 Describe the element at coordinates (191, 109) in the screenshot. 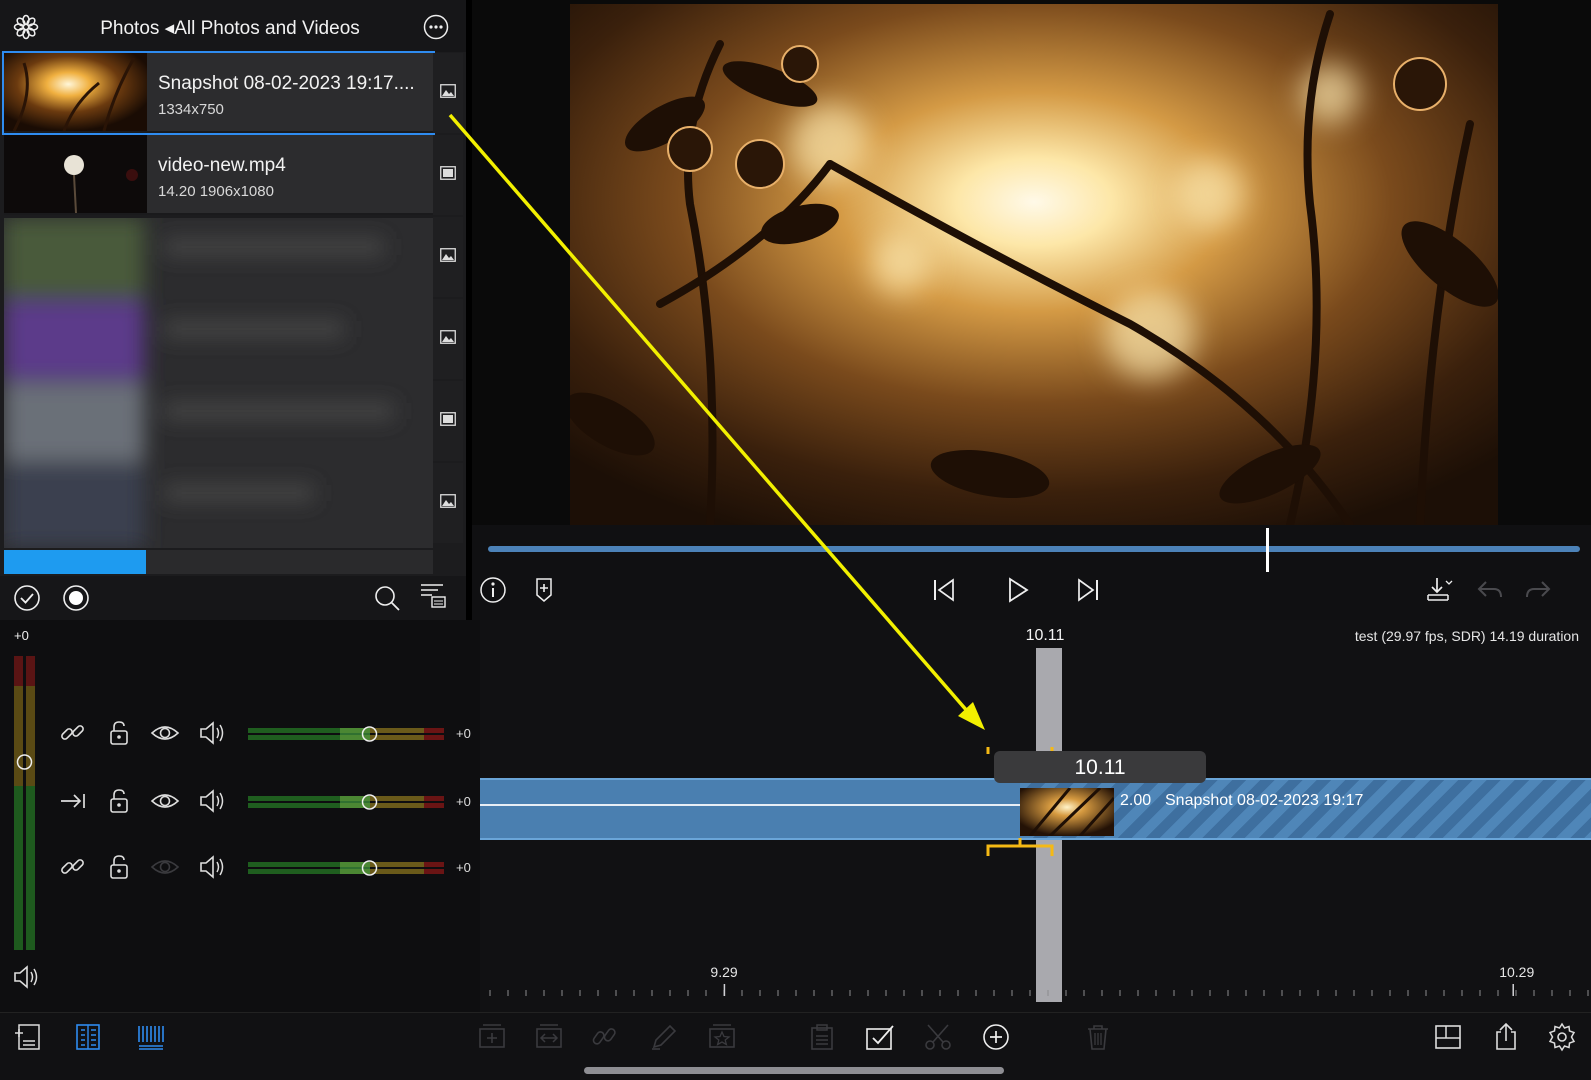

I see `item-subtitle: 1334x750` at that location.